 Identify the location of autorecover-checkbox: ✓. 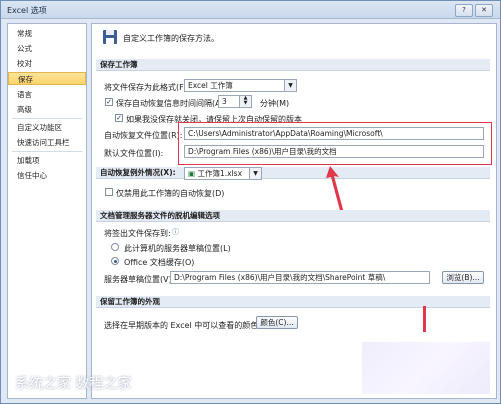
(109, 102).